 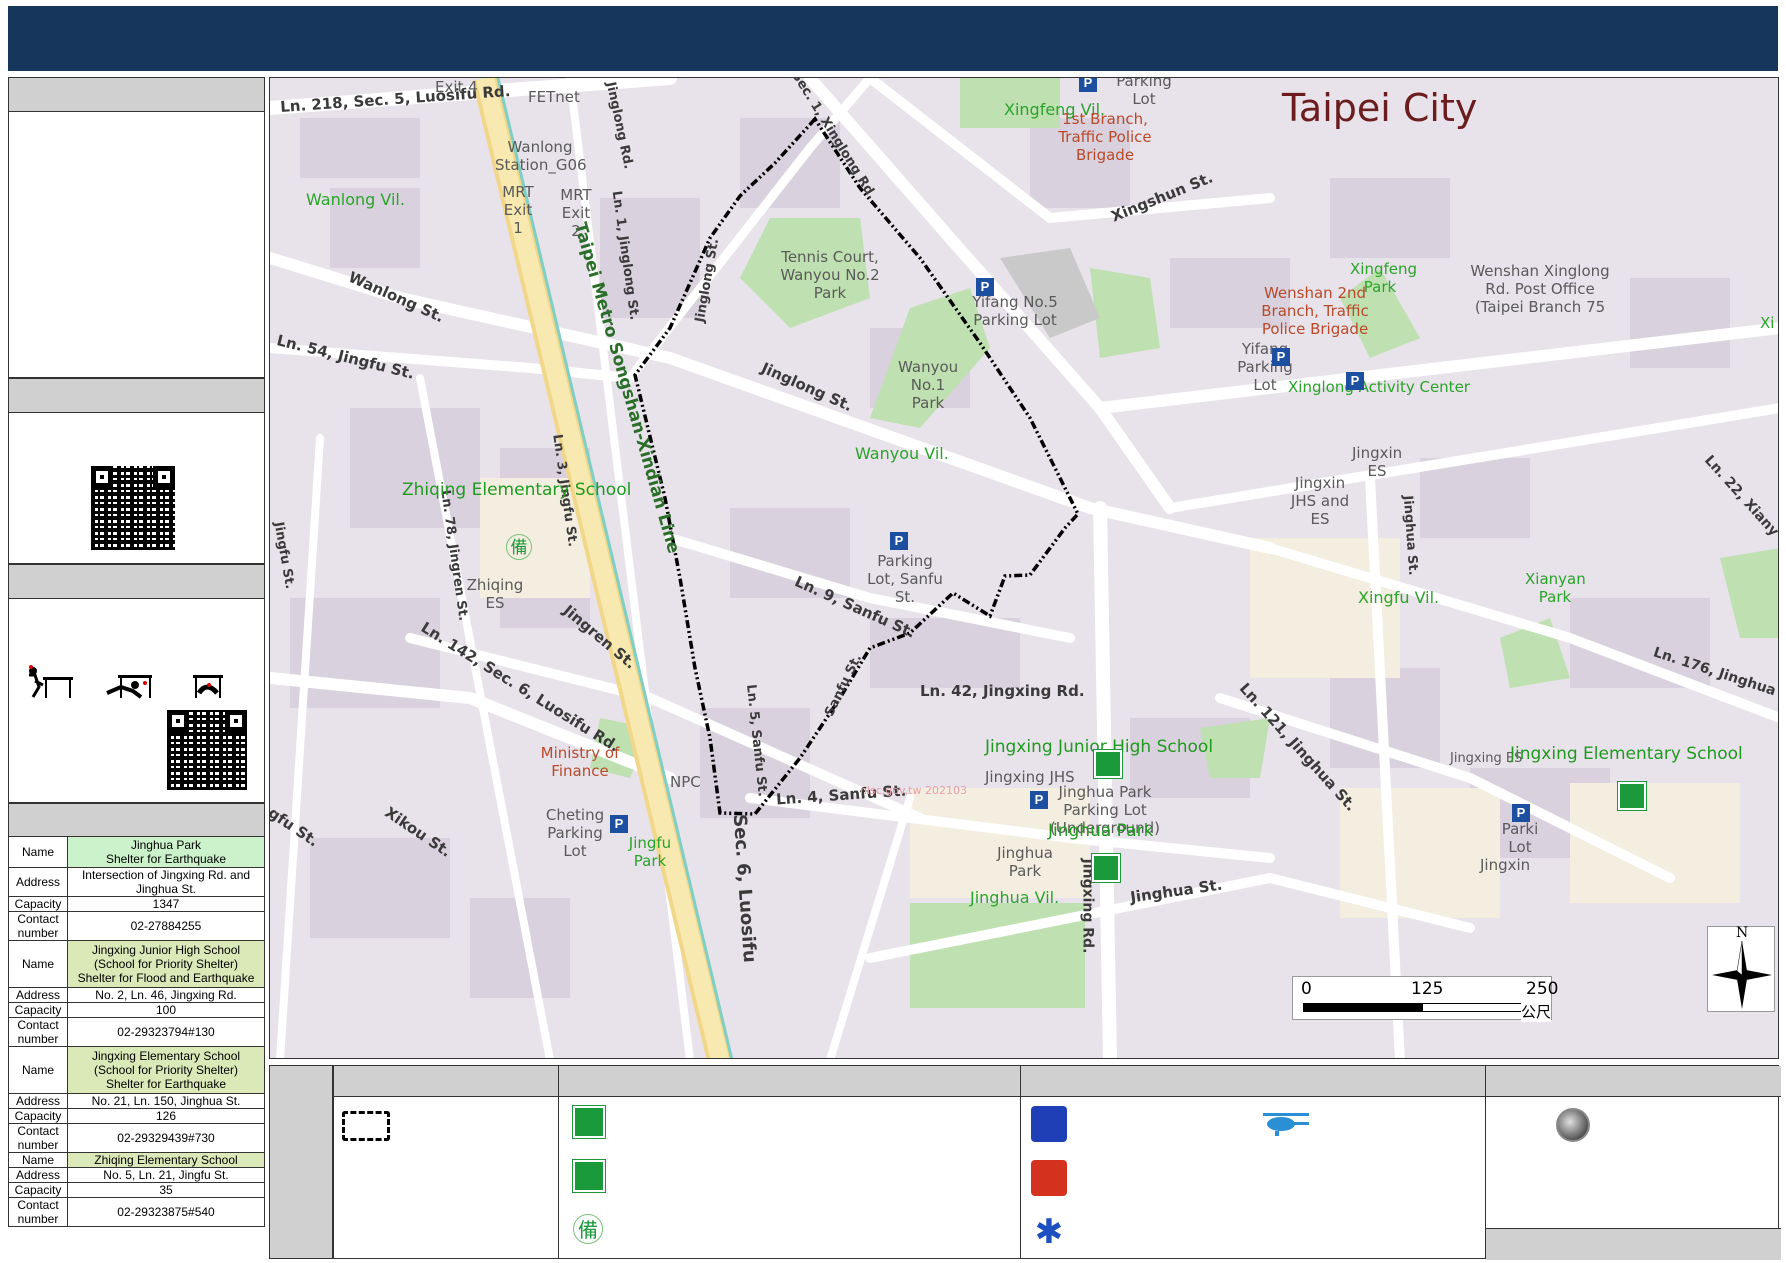 What do you see at coordinates (1108, 764) in the screenshot?
I see `shelter-jhs-icon` at bounding box center [1108, 764].